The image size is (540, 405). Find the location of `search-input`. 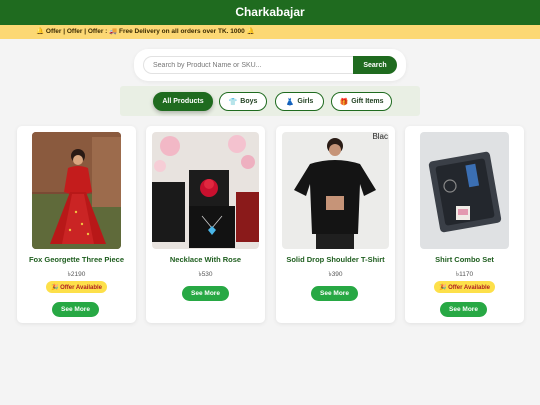

search-input is located at coordinates (248, 65).